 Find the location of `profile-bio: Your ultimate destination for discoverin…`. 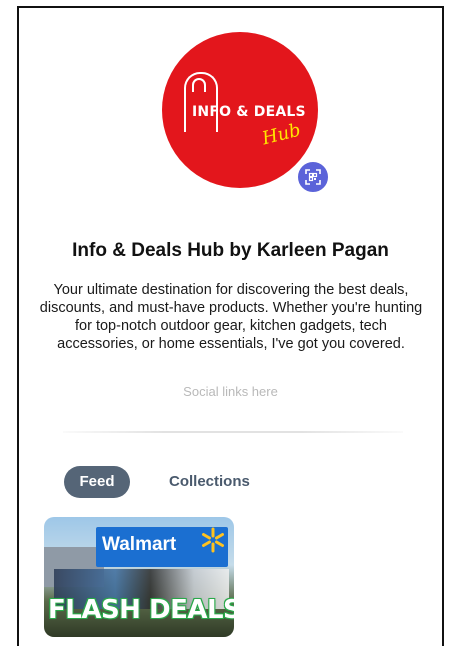

profile-bio: Your ultimate destination for discoverin… is located at coordinates (231, 317).